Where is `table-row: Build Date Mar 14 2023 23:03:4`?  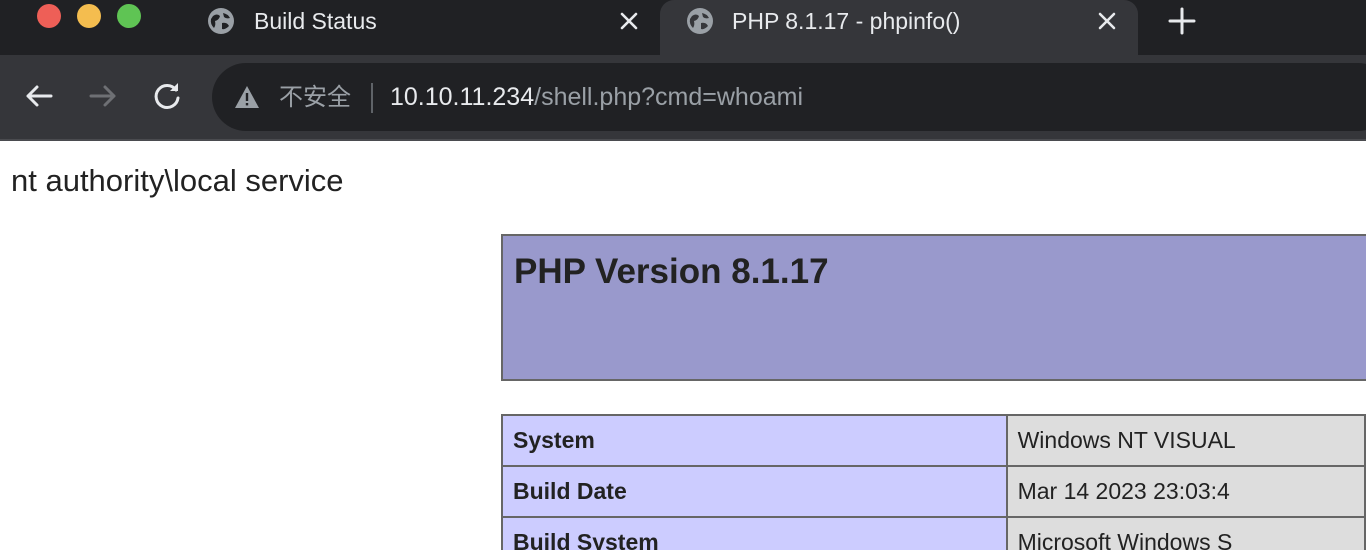
table-row: Build Date Mar 14 2023 23:03:4 is located at coordinates (933, 491).